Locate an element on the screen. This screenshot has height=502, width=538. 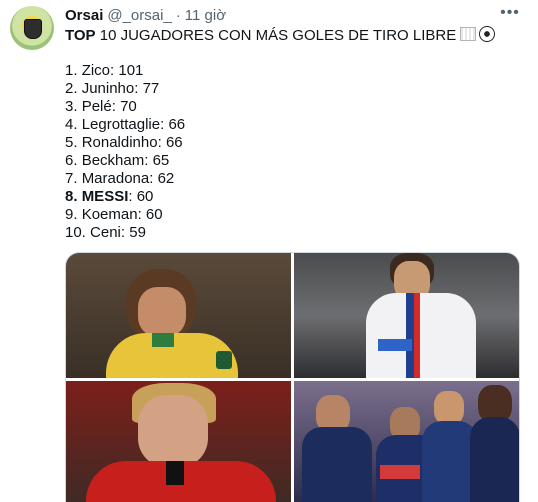
headline-text: 10 JUGADORES CON MÁS GOLES DE TIRO LIBRE is located at coordinates (276, 35).